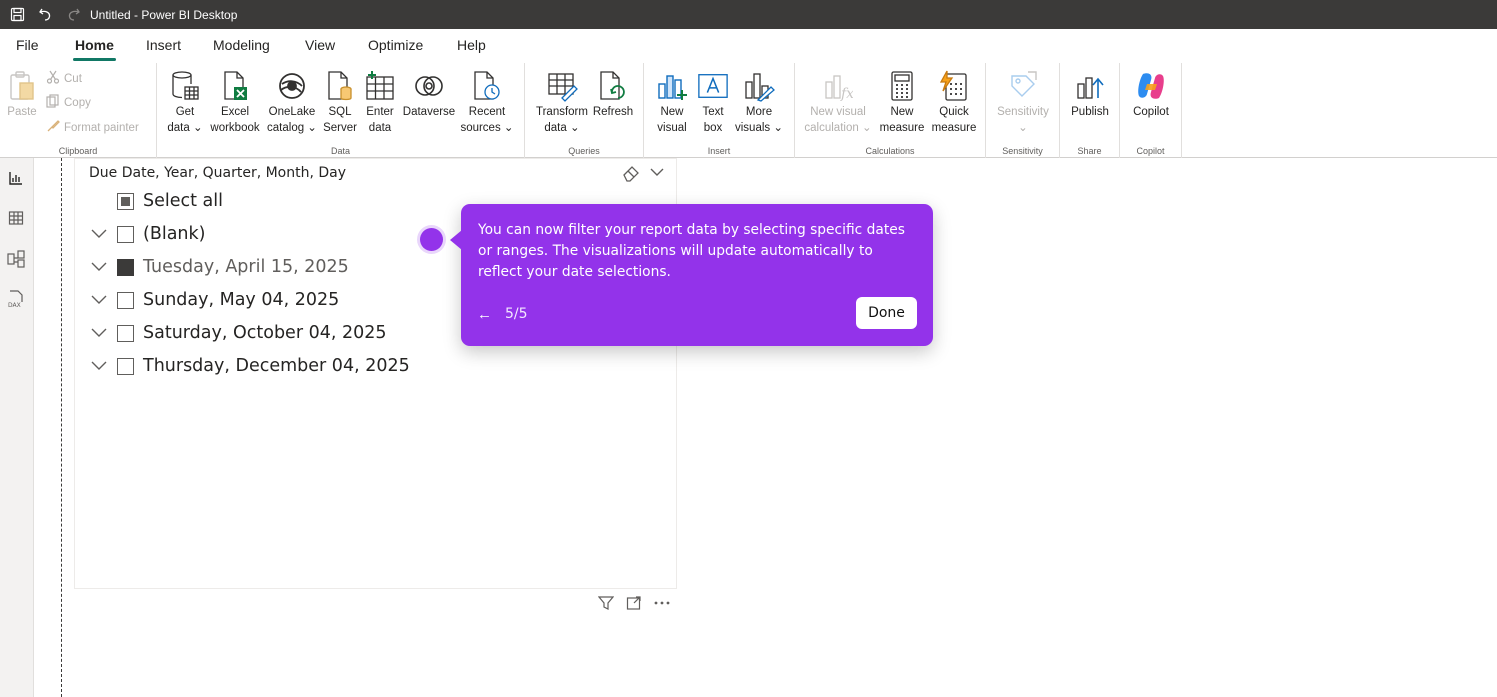 The height and width of the screenshot is (697, 1497). I want to click on paste-button: Paste, so click(22, 94).